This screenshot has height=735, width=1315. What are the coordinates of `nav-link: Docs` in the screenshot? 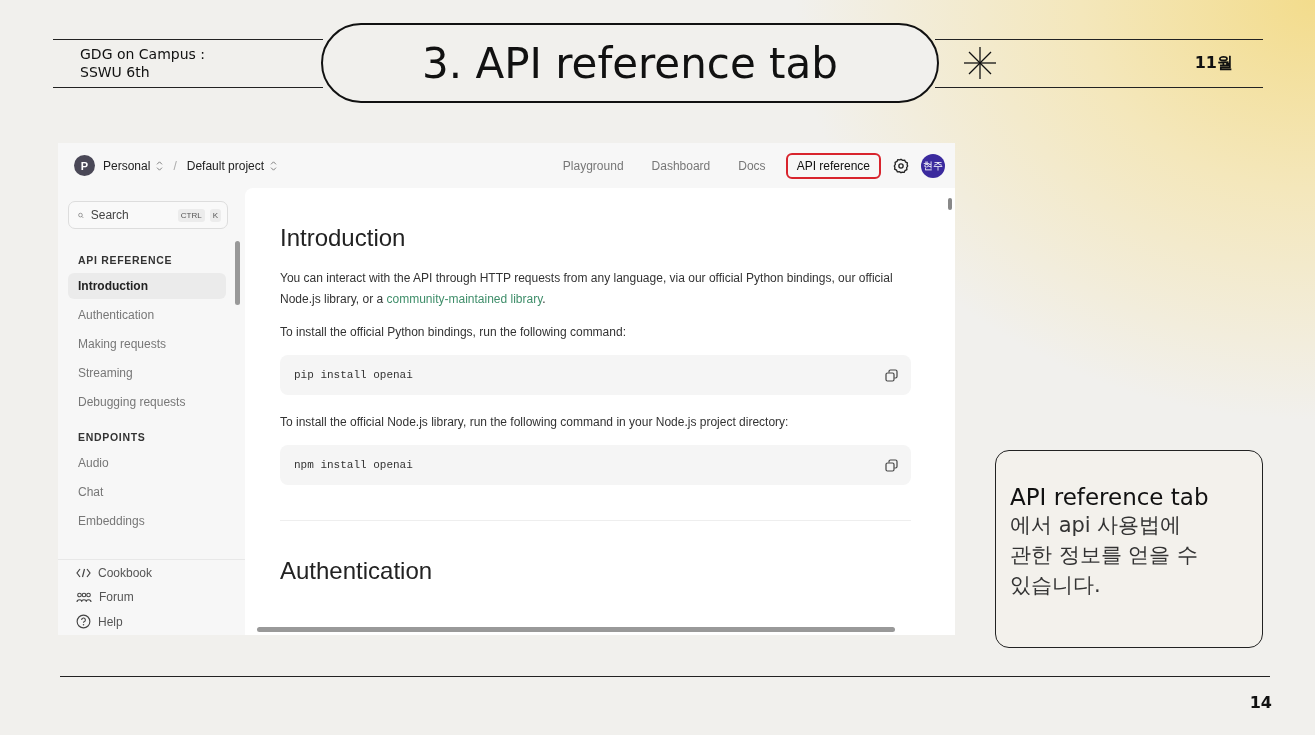 It's located at (752, 165).